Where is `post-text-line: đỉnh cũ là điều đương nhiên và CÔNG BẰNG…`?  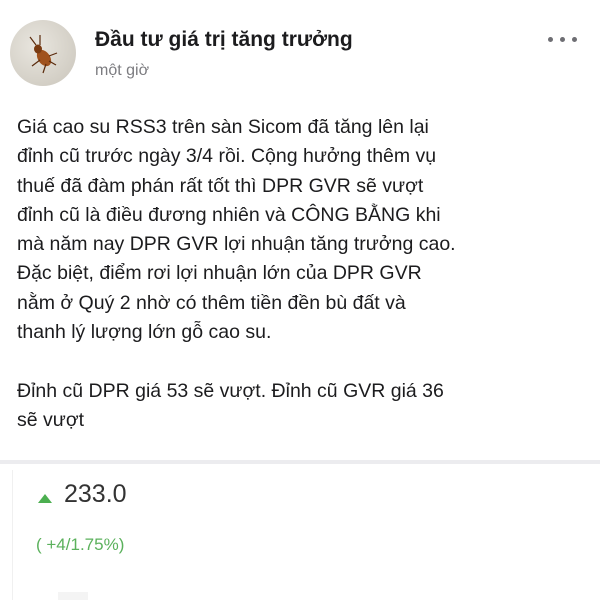
post-text-line: đỉnh cũ là điều đương nhiên và CÔNG BẰNG… is located at coordinates (229, 214).